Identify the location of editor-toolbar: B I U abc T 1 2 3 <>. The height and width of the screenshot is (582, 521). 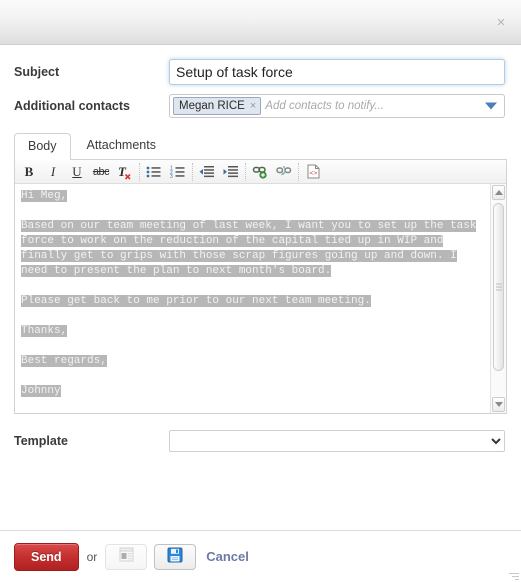
(260, 172).